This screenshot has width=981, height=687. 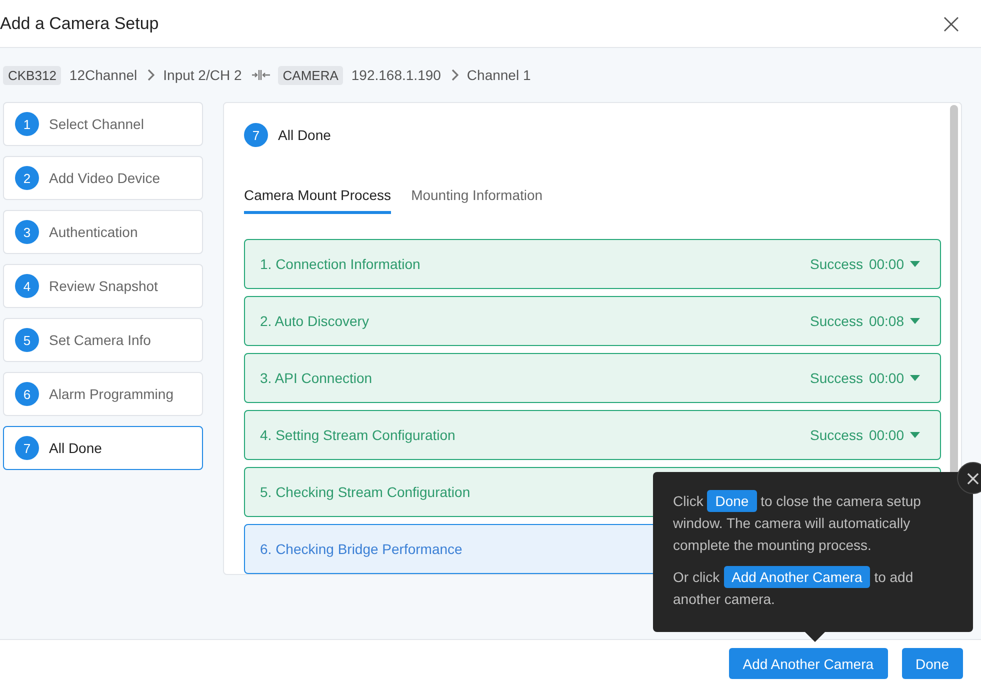 I want to click on panel-title: All Done, so click(x=304, y=135).